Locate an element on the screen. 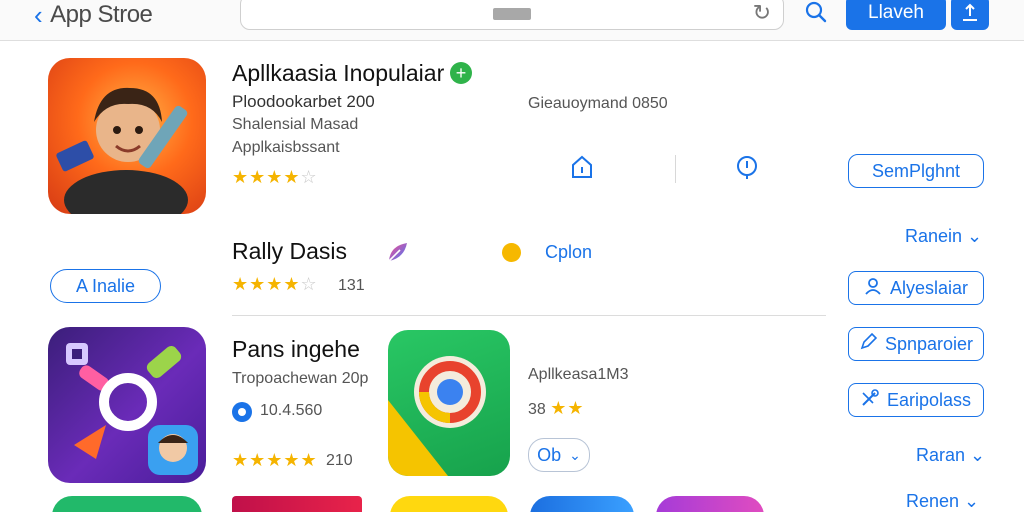  app2-action-label: Alyeslaiar is located at coordinates (929, 287).